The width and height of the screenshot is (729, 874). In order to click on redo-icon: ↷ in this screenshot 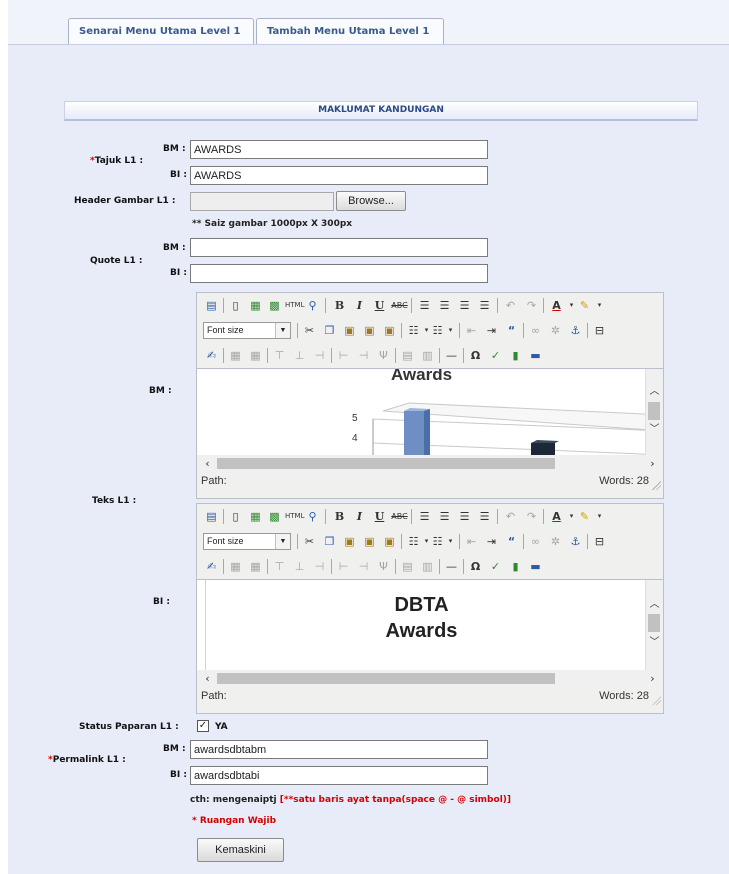, I will do `click(531, 305)`.